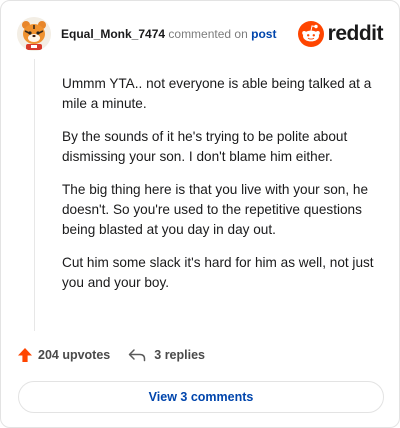 This screenshot has width=400, height=428. I want to click on reddit-logo: reddit, so click(340, 34).